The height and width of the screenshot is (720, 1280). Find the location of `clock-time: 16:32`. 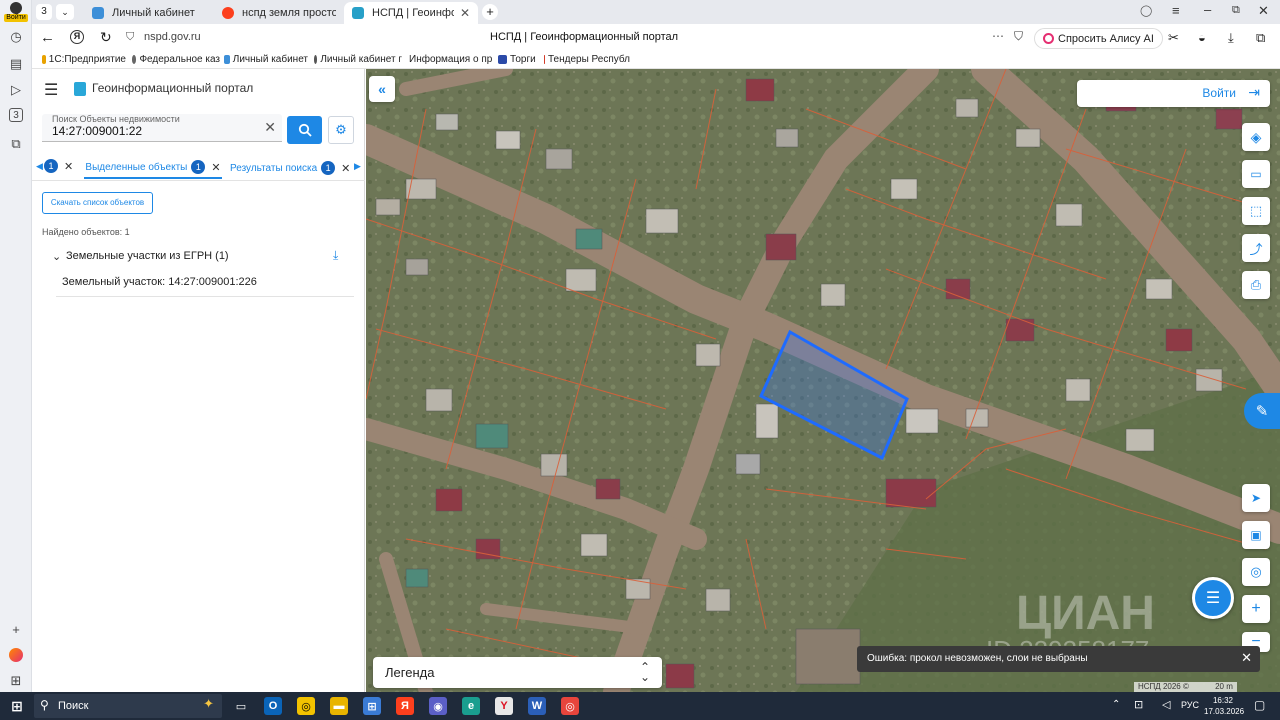

clock-time: 16:32 is located at coordinates (1223, 700).